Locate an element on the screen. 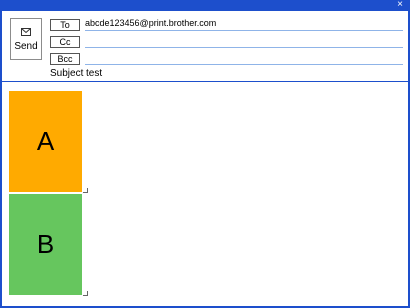 The width and height of the screenshot is (410, 308). envelope-icon is located at coordinates (26, 32).